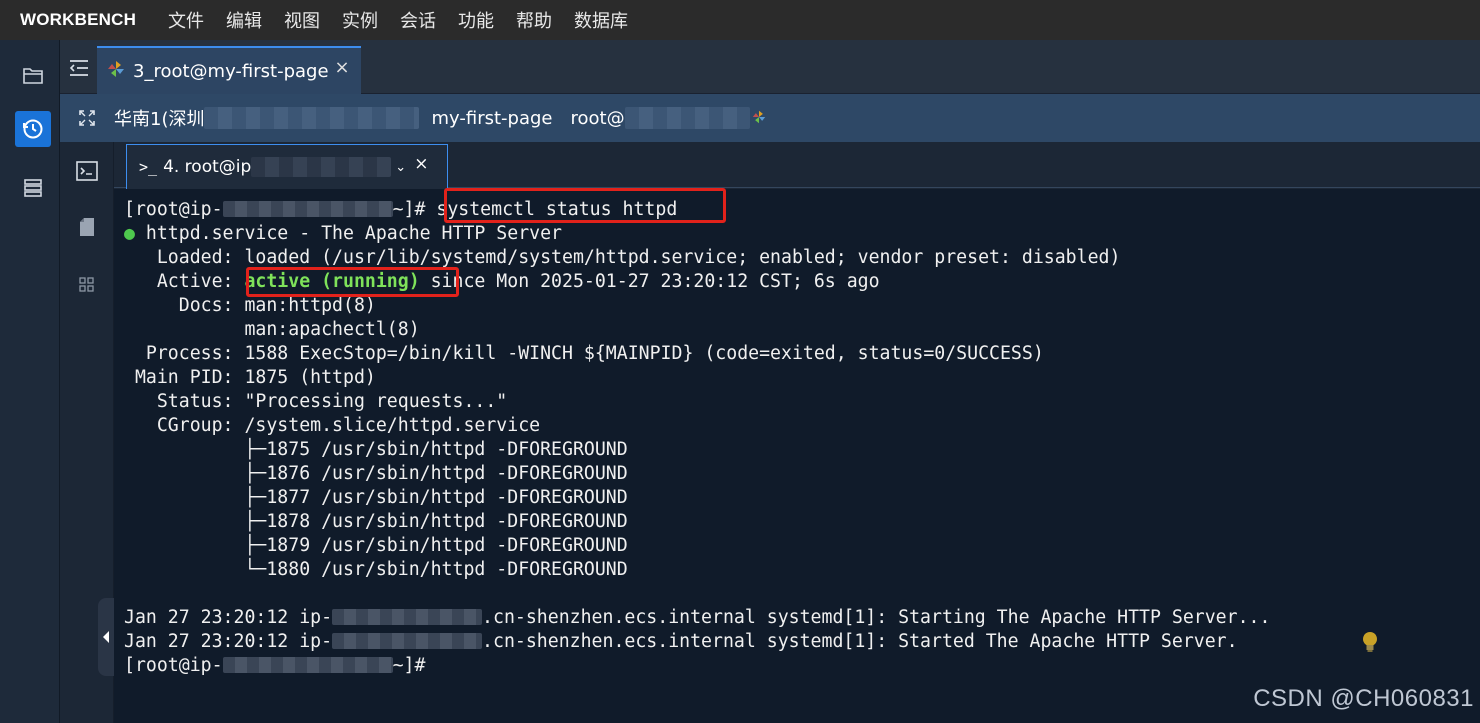  Describe the element at coordinates (376, 497) in the screenshot. I see `process-tree-line: ├─1877 /usr/sbin/httpd -DFOREGROUND` at that location.